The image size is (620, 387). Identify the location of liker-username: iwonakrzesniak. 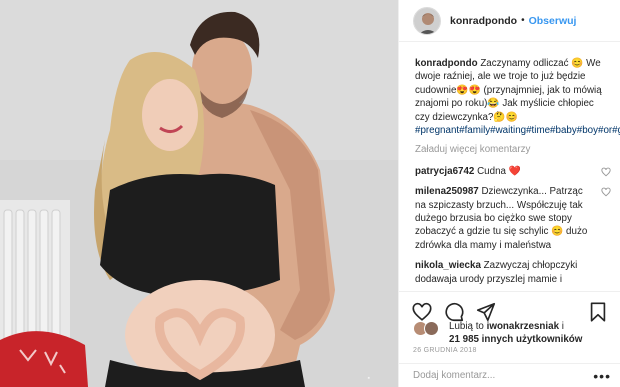
(523, 326).